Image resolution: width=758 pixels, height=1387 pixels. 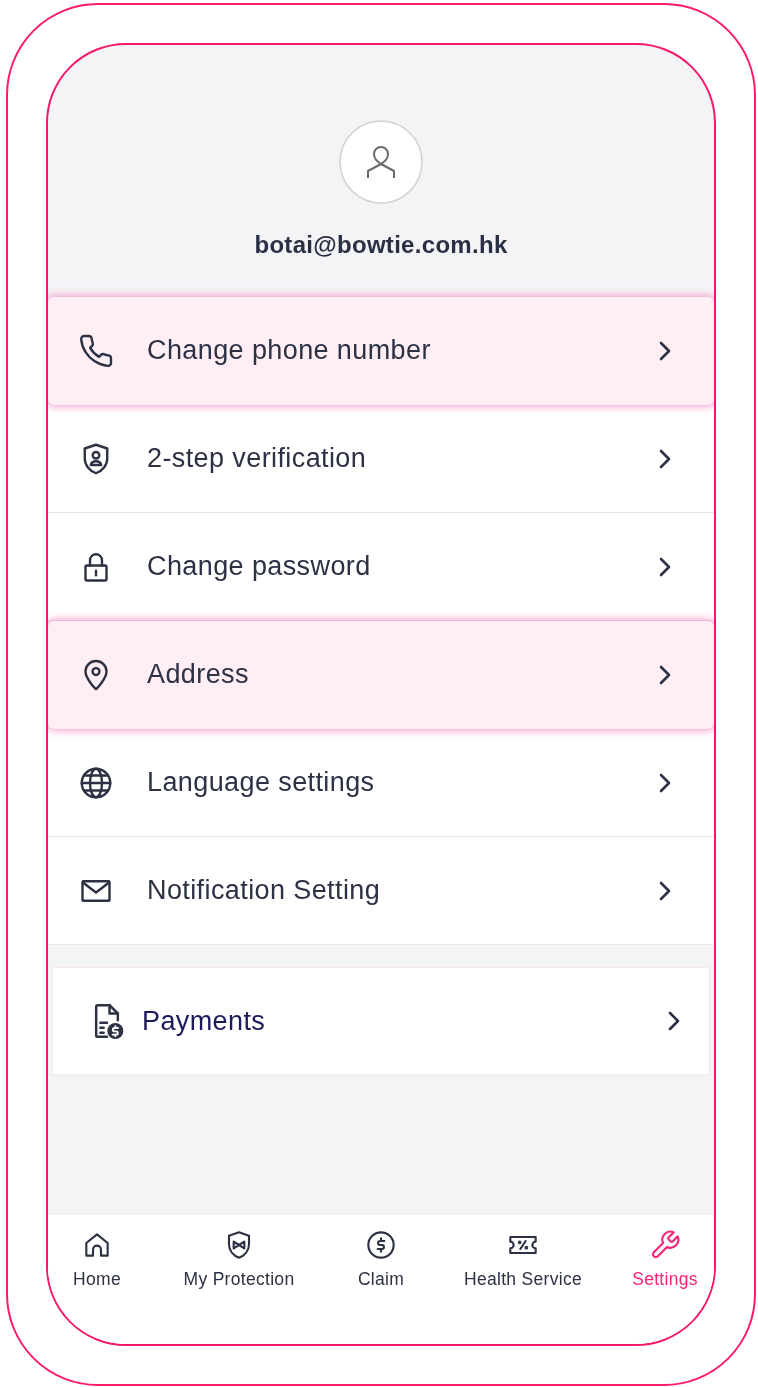 I want to click on dollar-coin-icon, so click(x=381, y=1245).